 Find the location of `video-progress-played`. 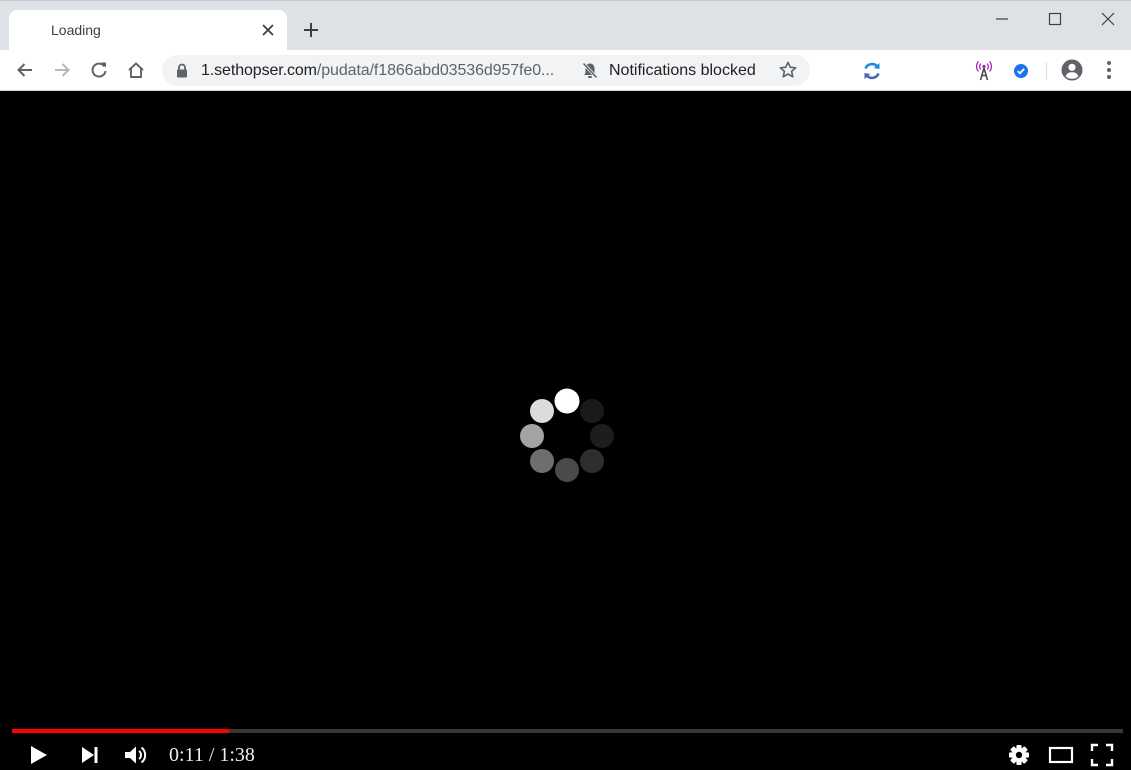

video-progress-played is located at coordinates (120, 731).